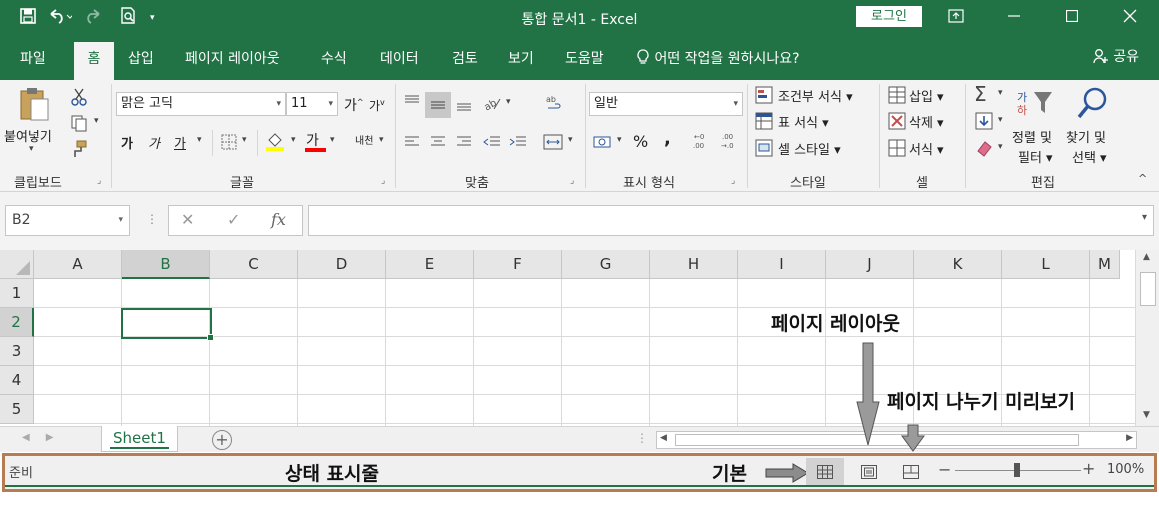  Describe the element at coordinates (492, 103) in the screenshot. I see `orientation-icon: ab` at that location.